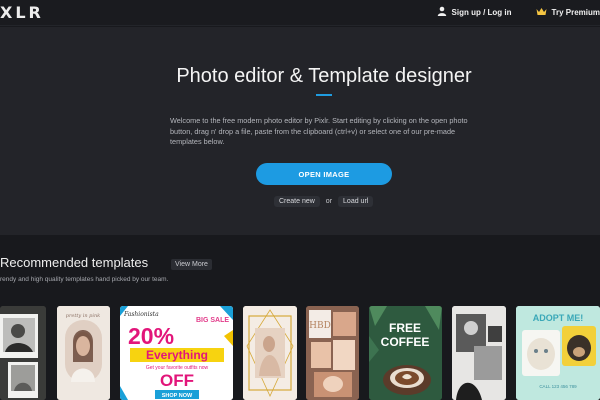  I want to click on secondary-actions: Create new or Load url, so click(324, 201).